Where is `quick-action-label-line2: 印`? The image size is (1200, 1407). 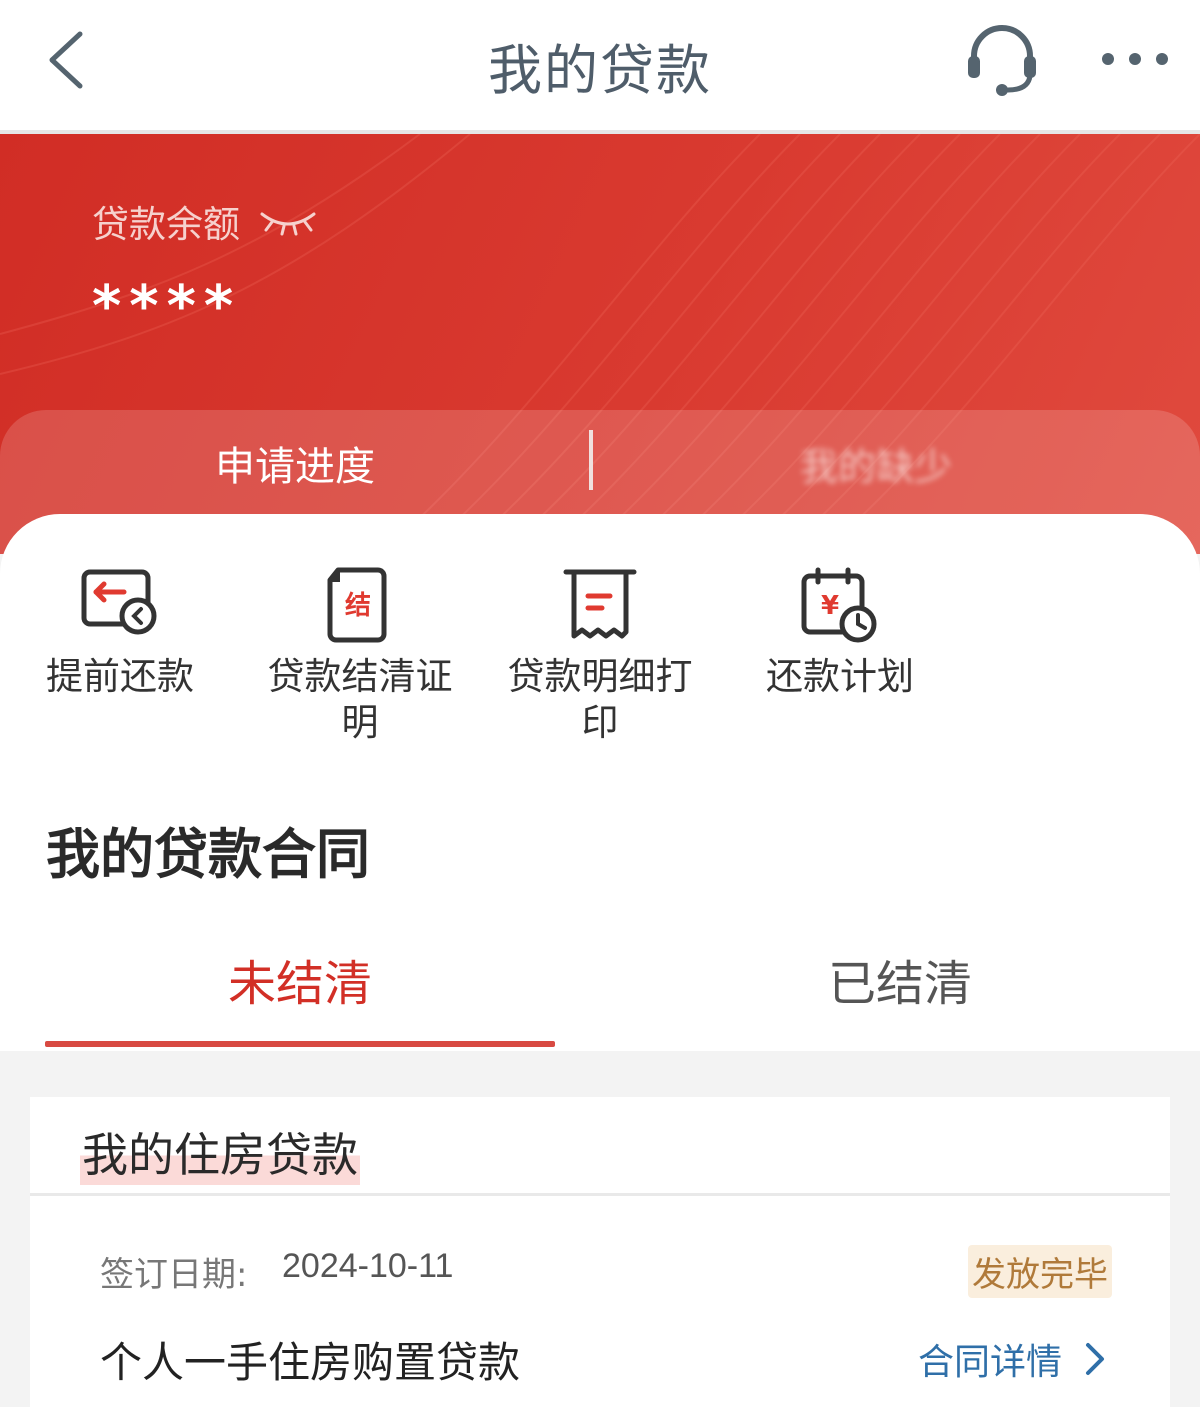 quick-action-label-line2: 印 is located at coordinates (600, 722).